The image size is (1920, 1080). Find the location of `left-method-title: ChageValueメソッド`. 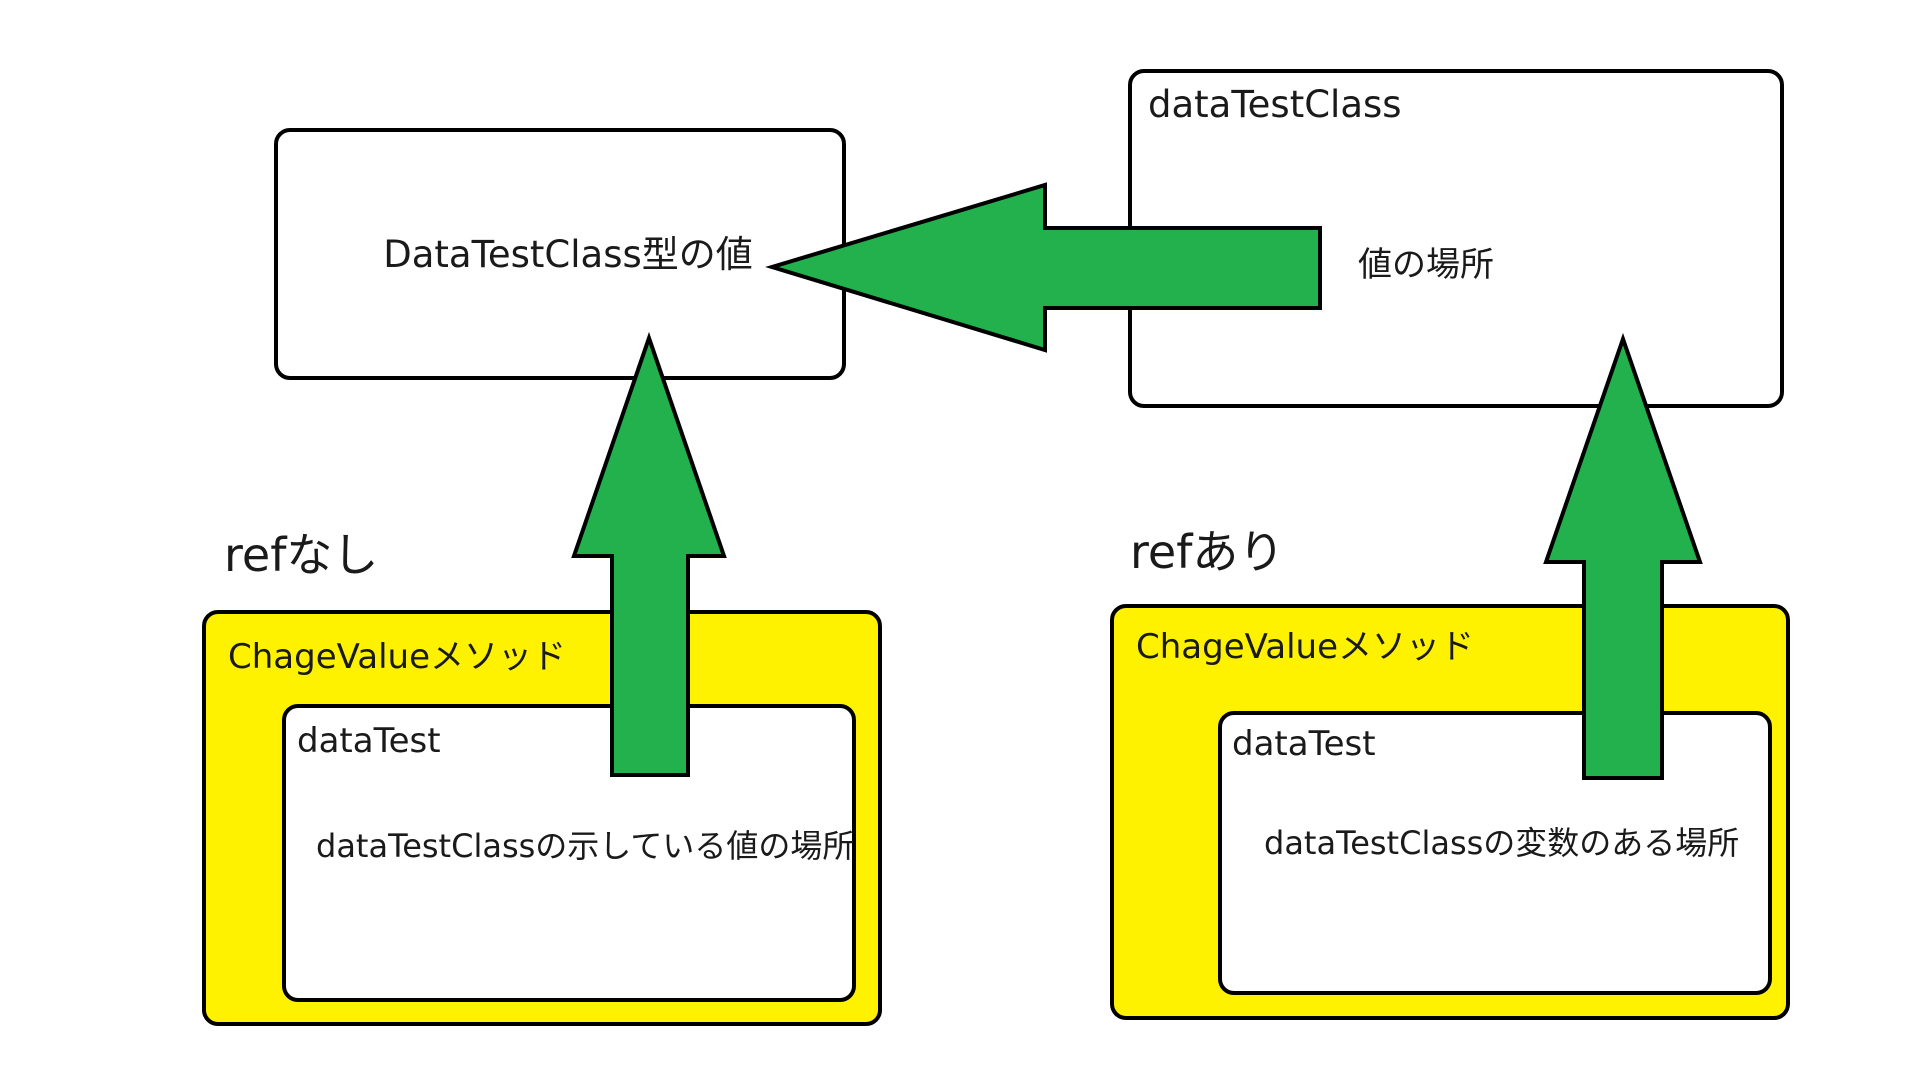

left-method-title: ChageValueメソッド is located at coordinates (397, 657).